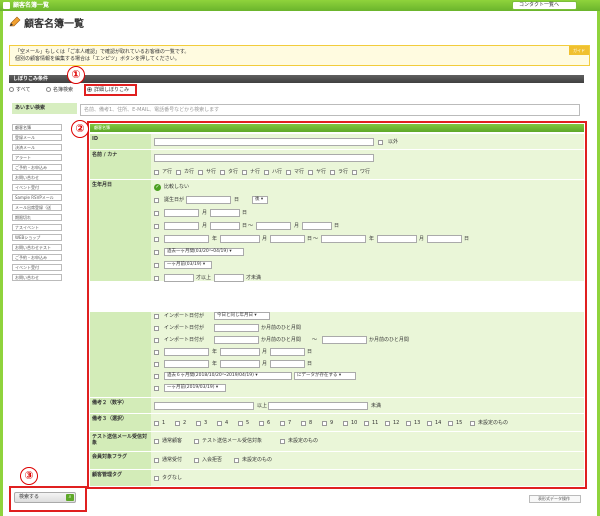 The width and height of the screenshot is (600, 516). I want to click on import-onemonth-checkbox, so click(156, 388).